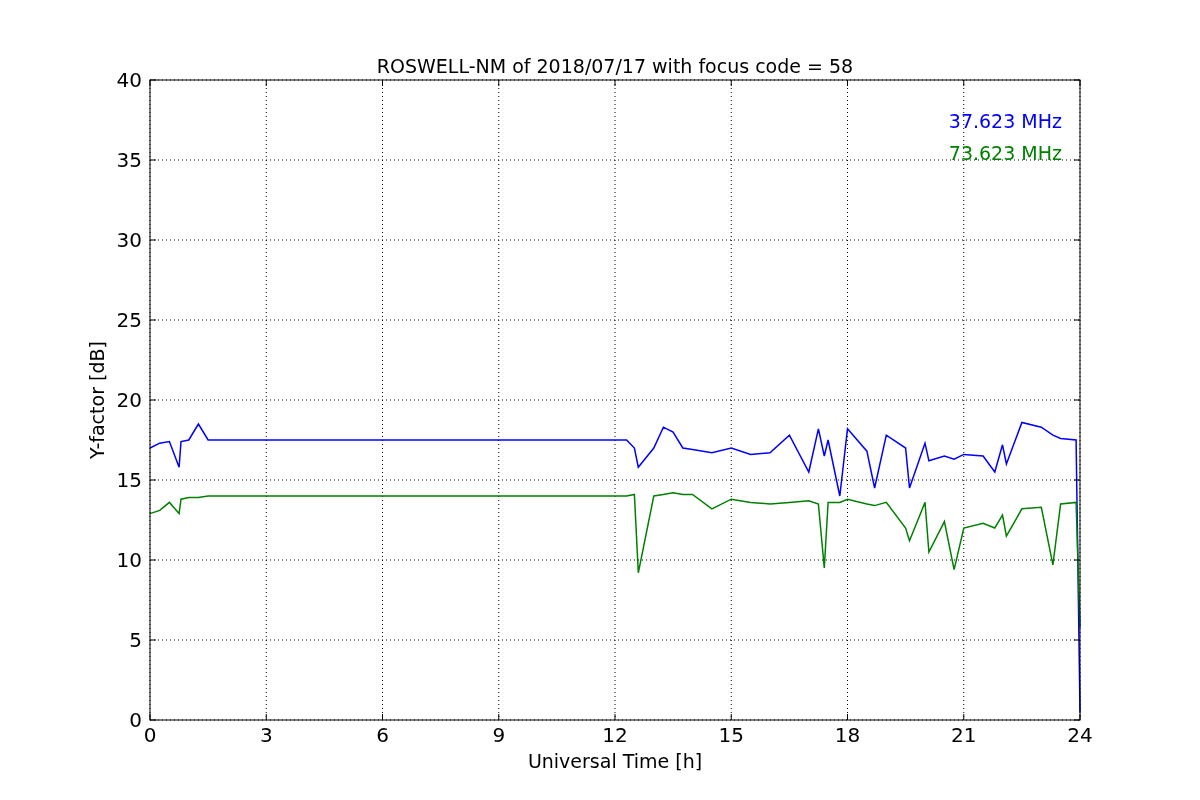  I want to click on y-tick-label: 40, so click(129, 80).